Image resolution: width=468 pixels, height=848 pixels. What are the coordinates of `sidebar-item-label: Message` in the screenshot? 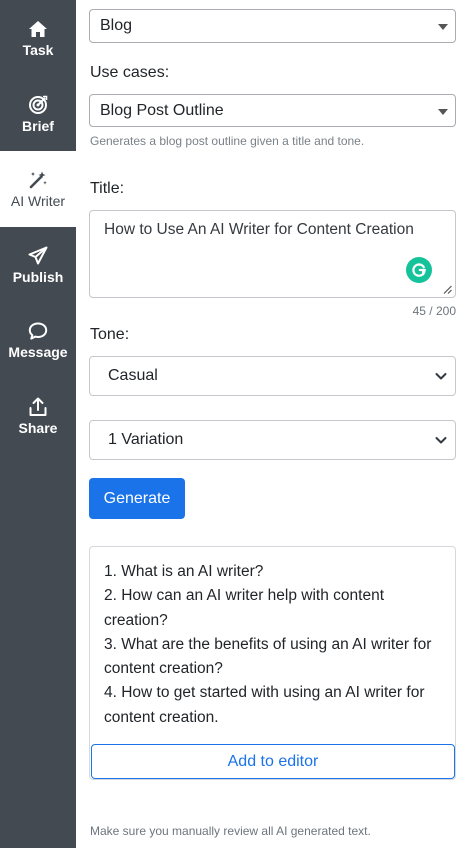 It's located at (38, 351).